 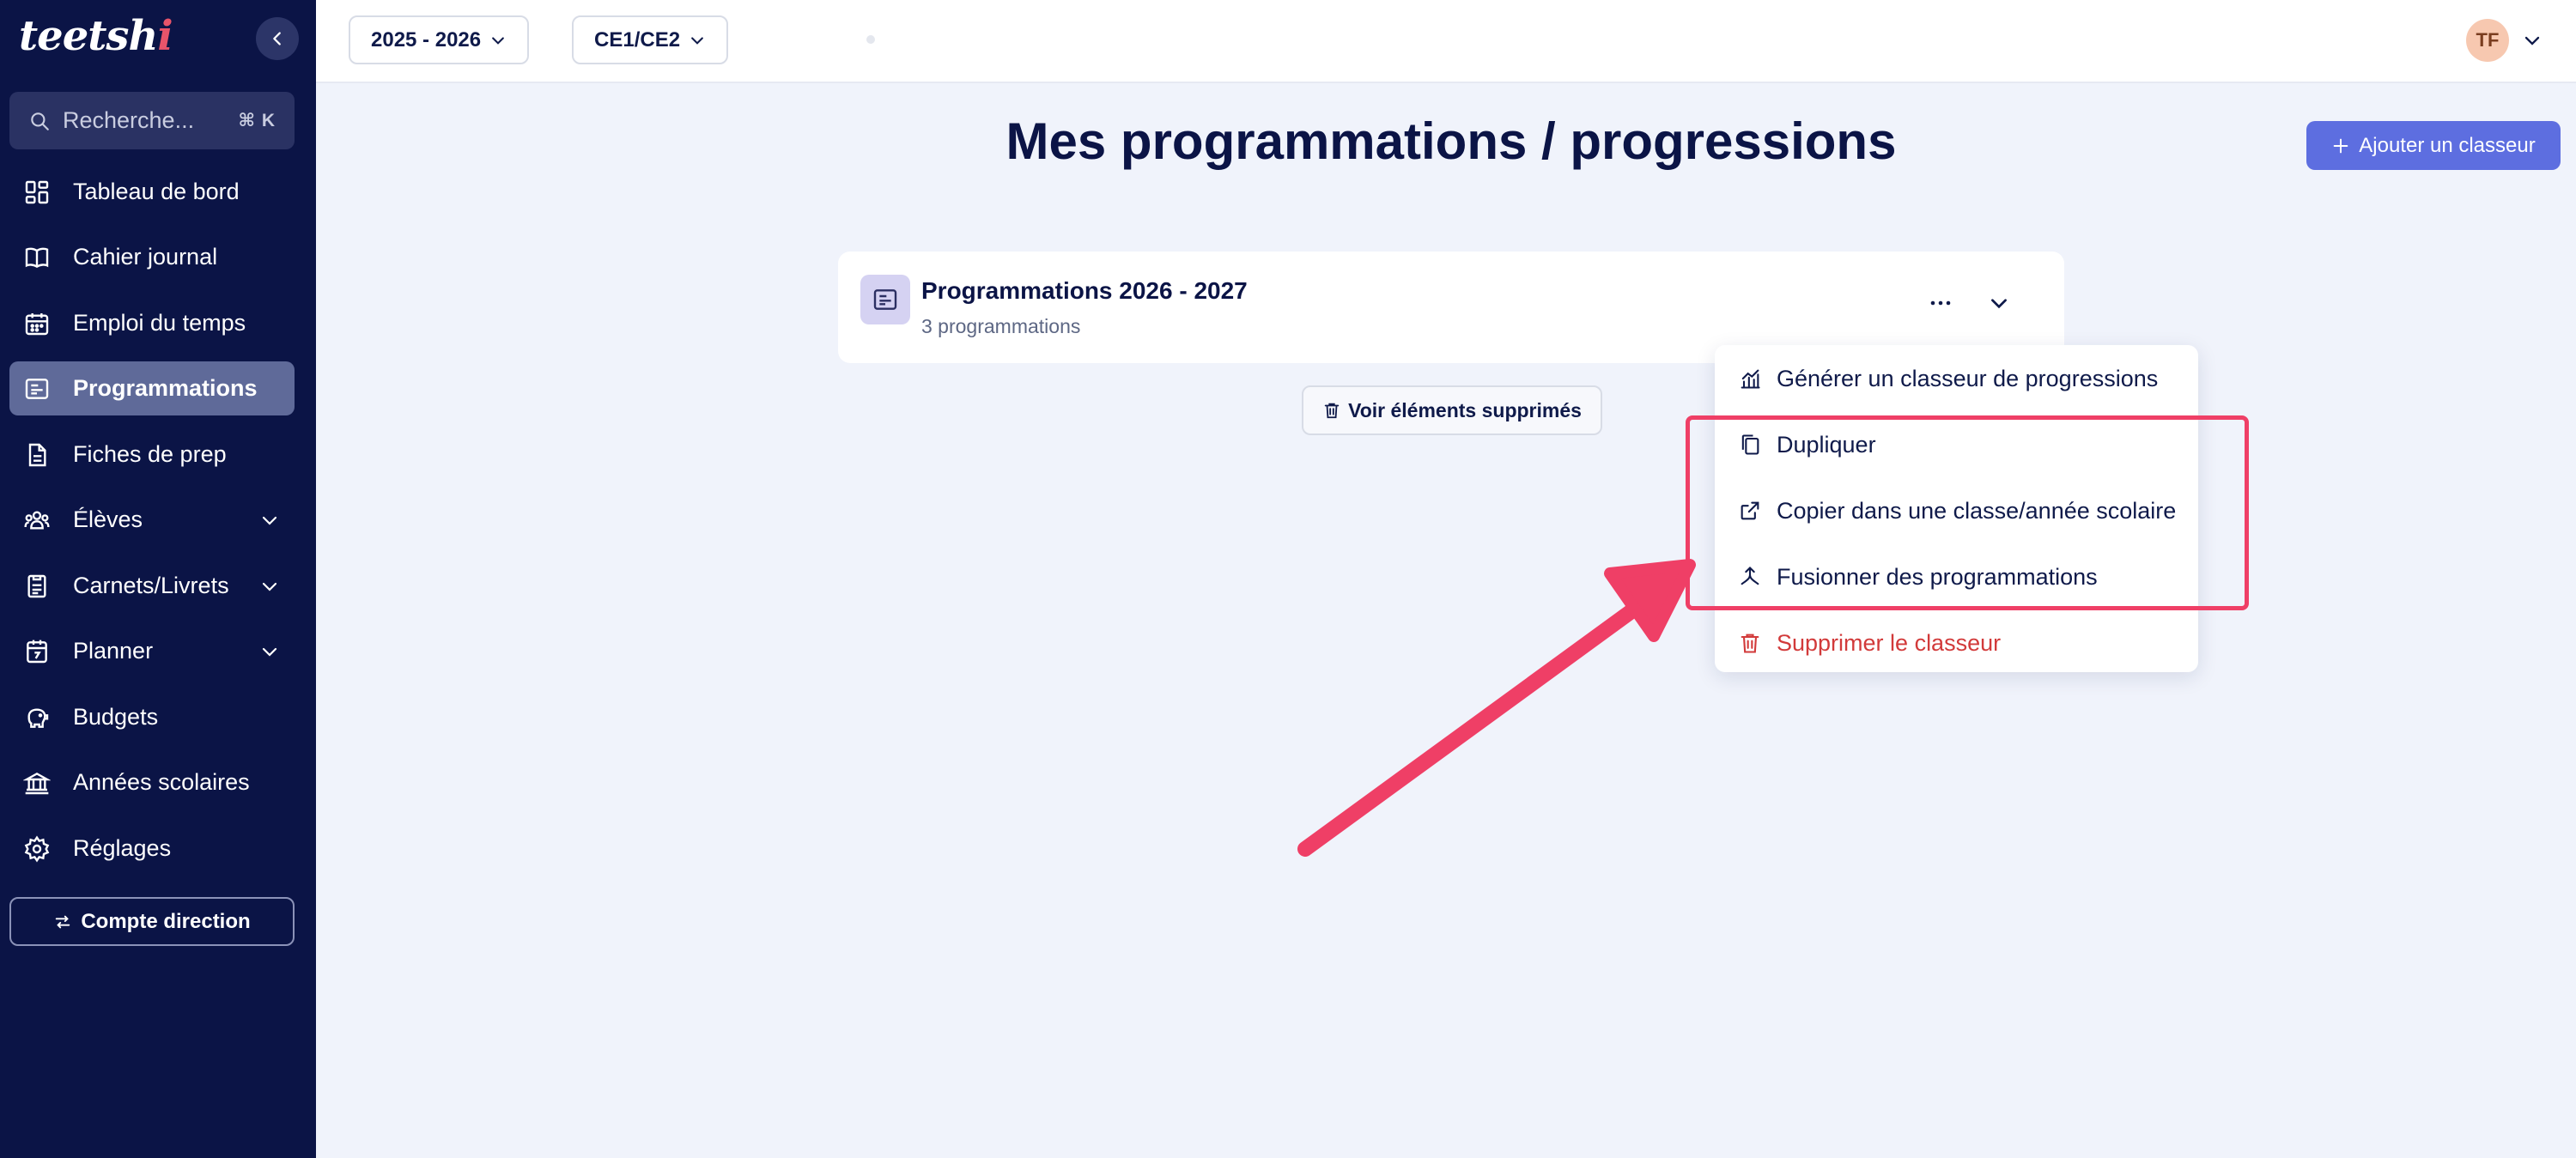 What do you see at coordinates (36, 849) in the screenshot?
I see `gear-icon` at bounding box center [36, 849].